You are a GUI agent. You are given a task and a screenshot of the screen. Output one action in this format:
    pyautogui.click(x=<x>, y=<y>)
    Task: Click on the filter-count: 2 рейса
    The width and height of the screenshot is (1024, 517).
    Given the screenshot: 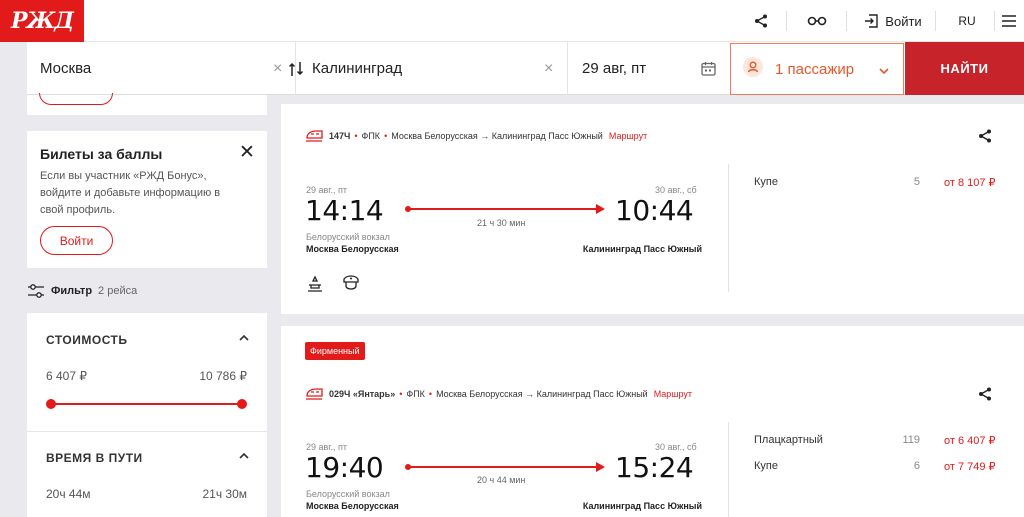 What is the action you would take?
    pyautogui.click(x=118, y=291)
    